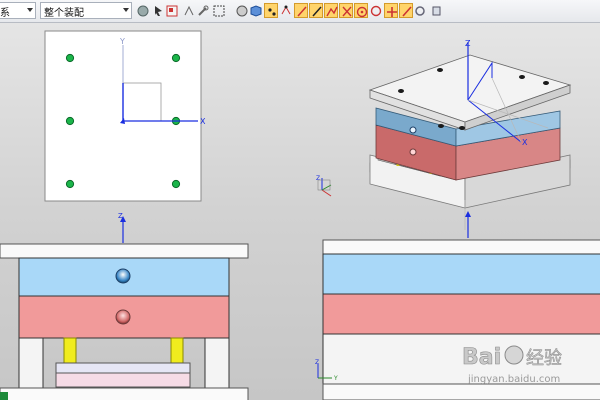 The width and height of the screenshot is (600, 400). What do you see at coordinates (461, 274) in the screenshot?
I see `side-blue-plate` at bounding box center [461, 274].